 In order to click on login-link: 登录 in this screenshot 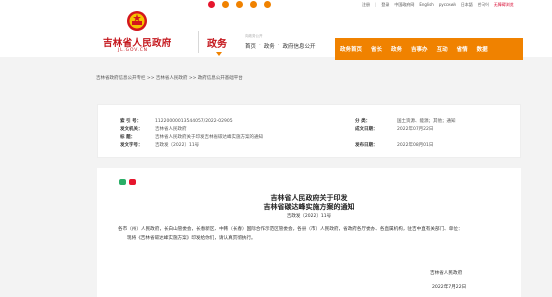, I will do `click(385, 5)`.